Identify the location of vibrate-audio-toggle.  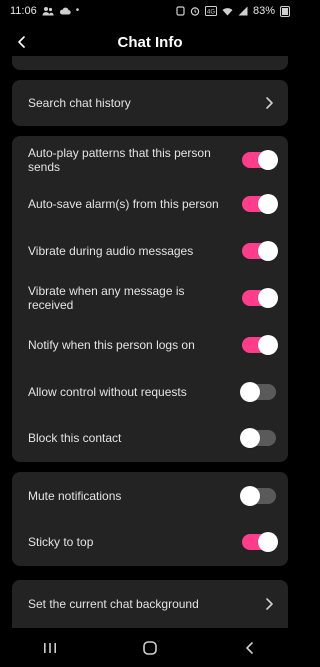
(260, 251).